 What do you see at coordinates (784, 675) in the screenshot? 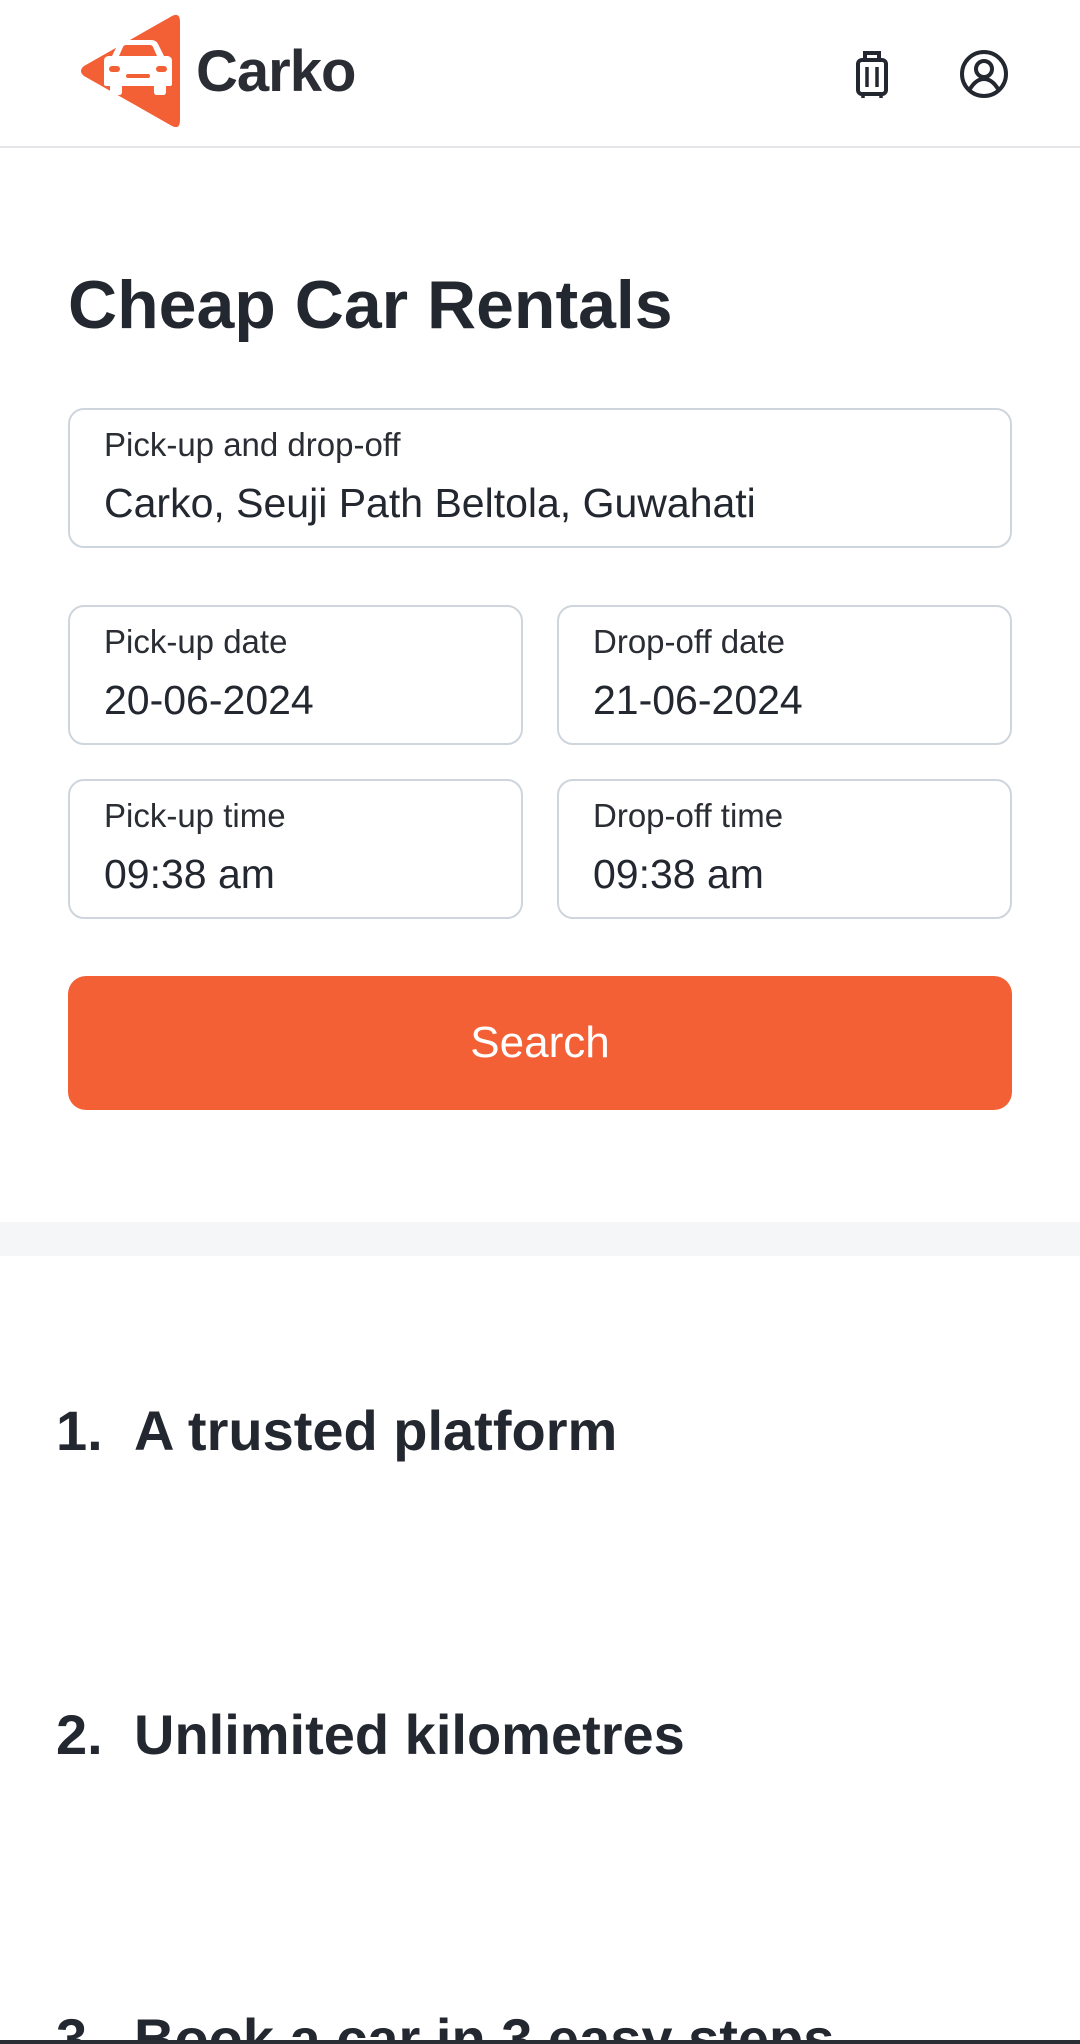
I see `dropoff-date-field: Drop-off date 21-06-2024` at bounding box center [784, 675].